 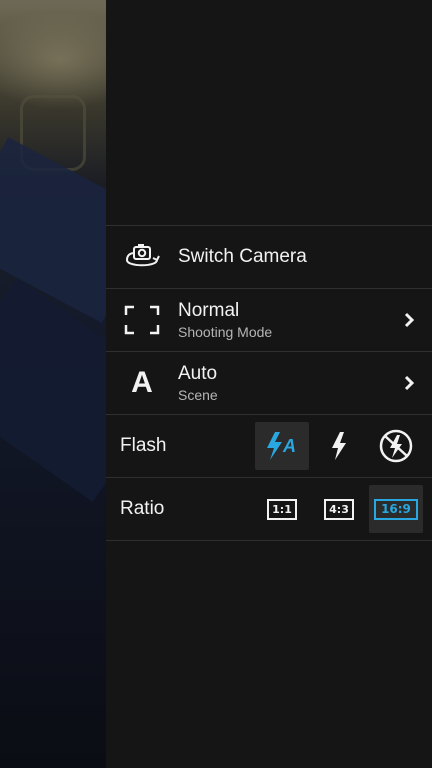 I want to click on ratio-16-9-label: 16:9, so click(x=396, y=509).